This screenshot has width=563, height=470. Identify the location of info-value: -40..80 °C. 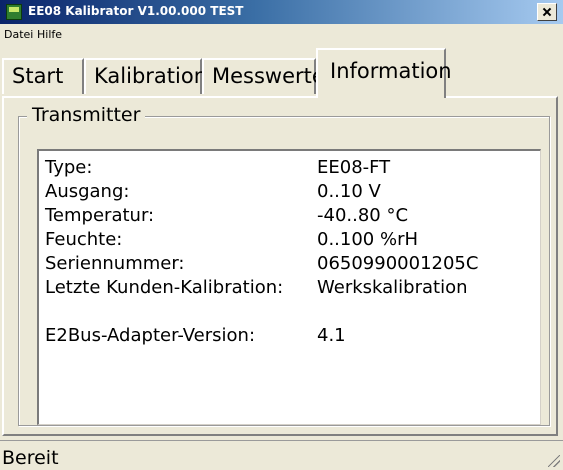
(363, 215).